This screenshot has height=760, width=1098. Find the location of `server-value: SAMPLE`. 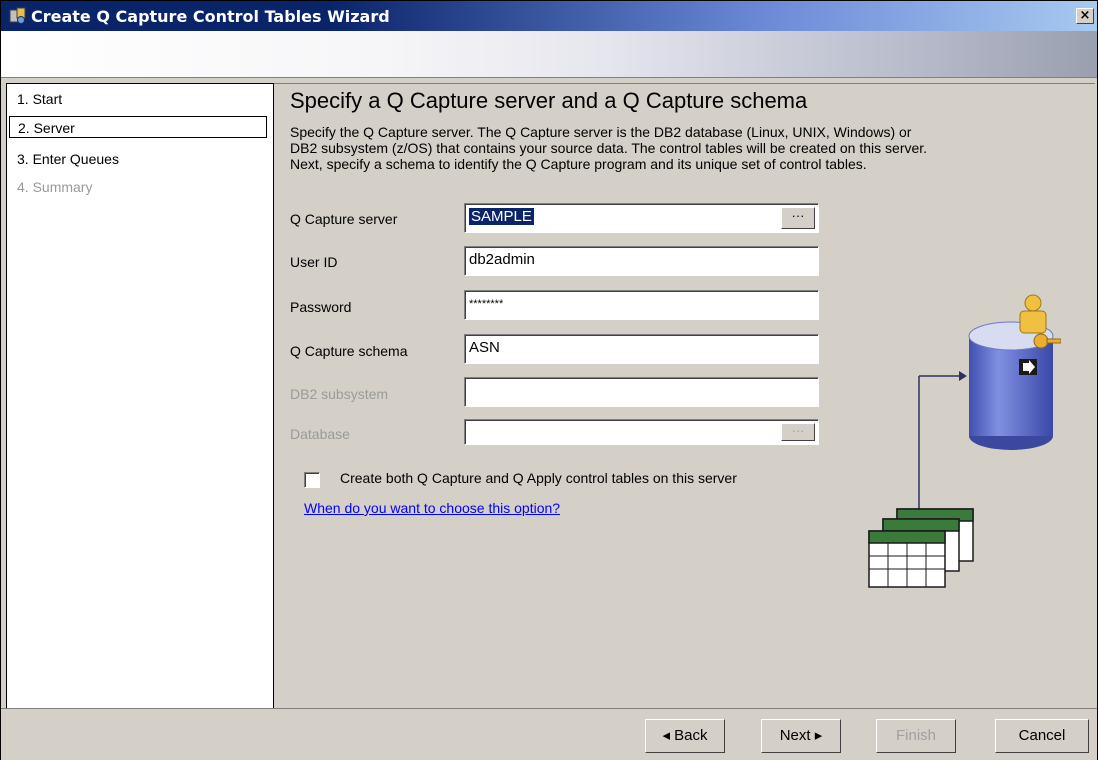

server-value: SAMPLE is located at coordinates (501, 216).